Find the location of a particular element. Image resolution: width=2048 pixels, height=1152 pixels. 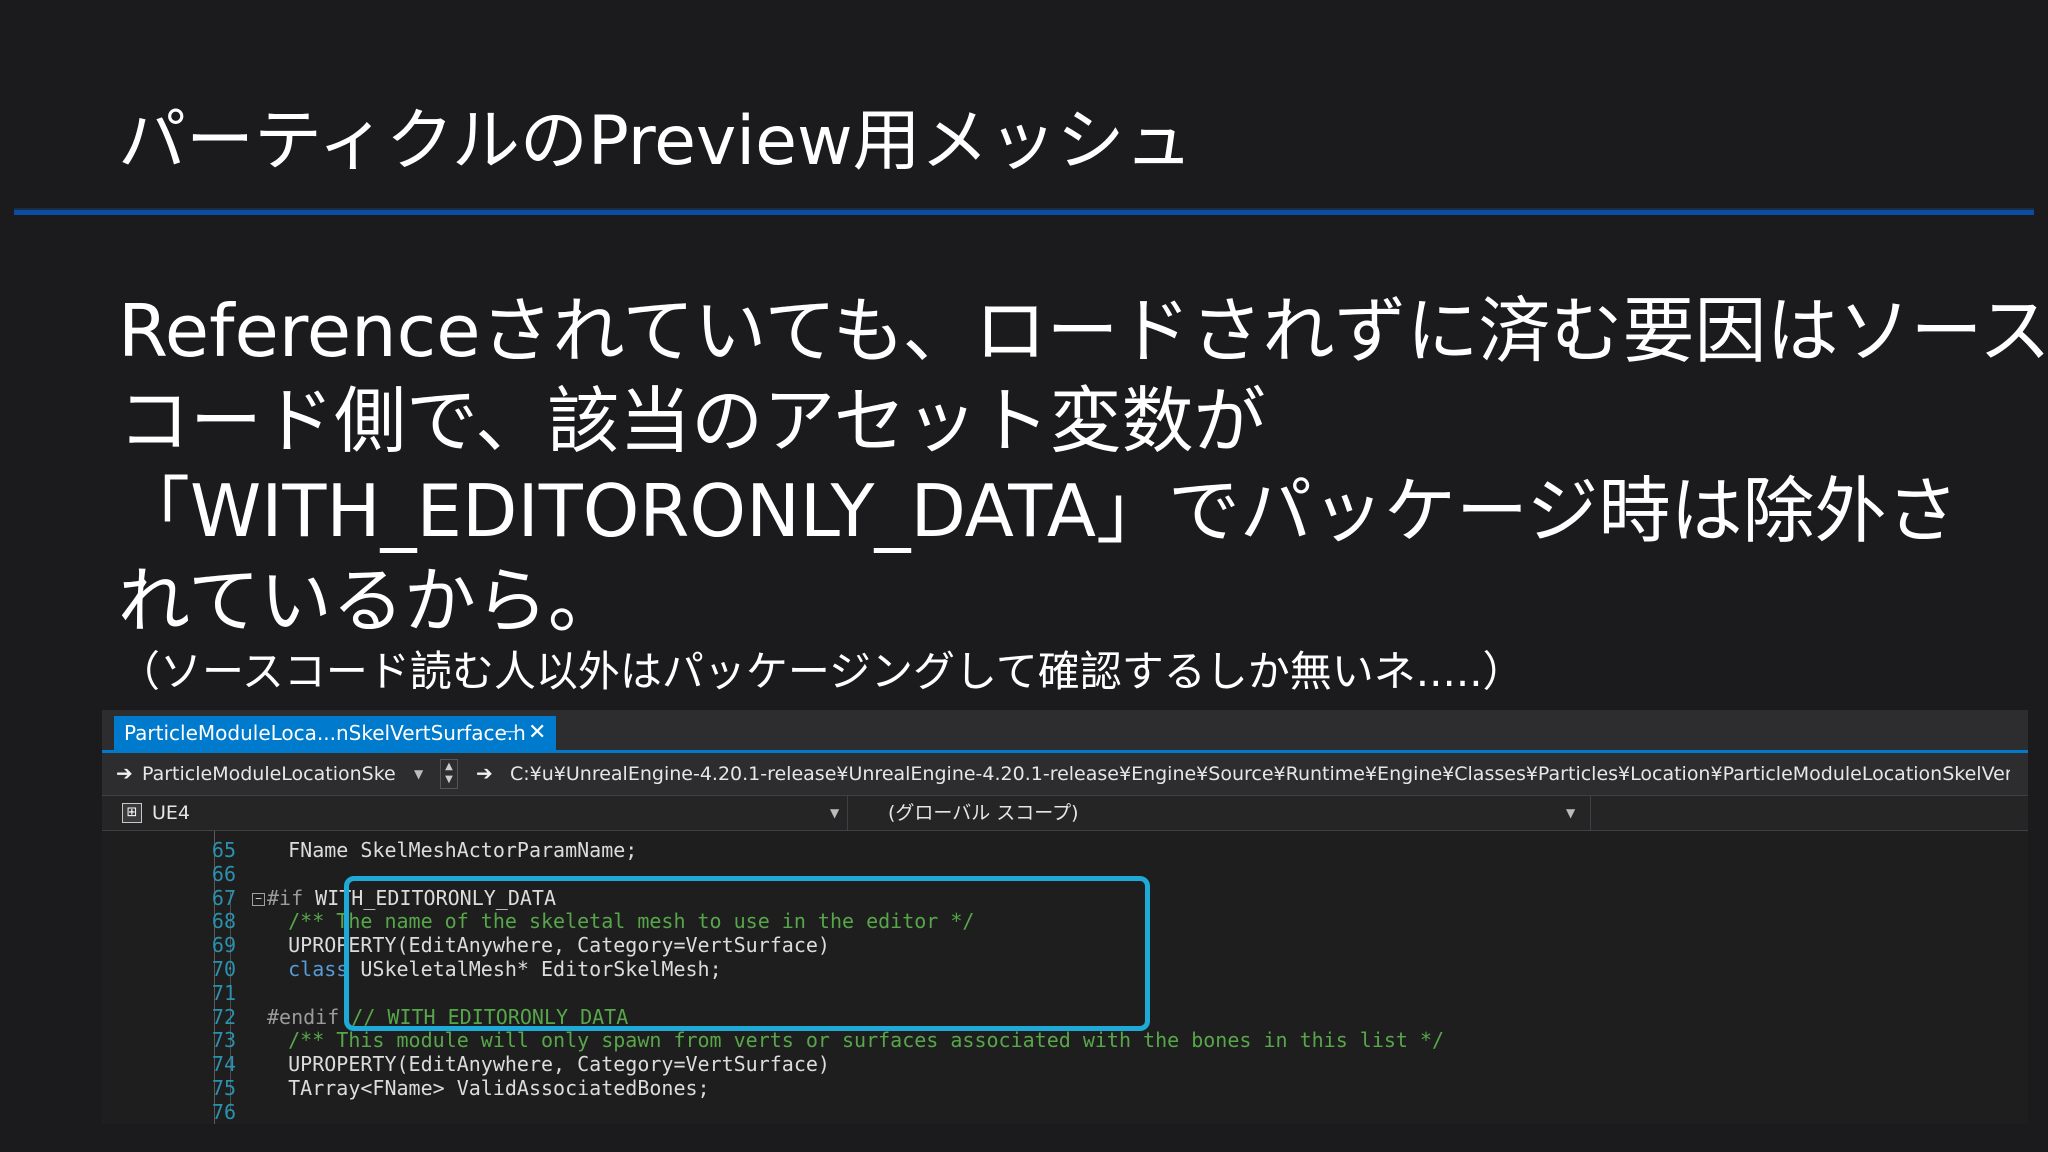

body-line-1: Referenceされていても、ロードされずに済む要因はソース is located at coordinates (1083, 331).